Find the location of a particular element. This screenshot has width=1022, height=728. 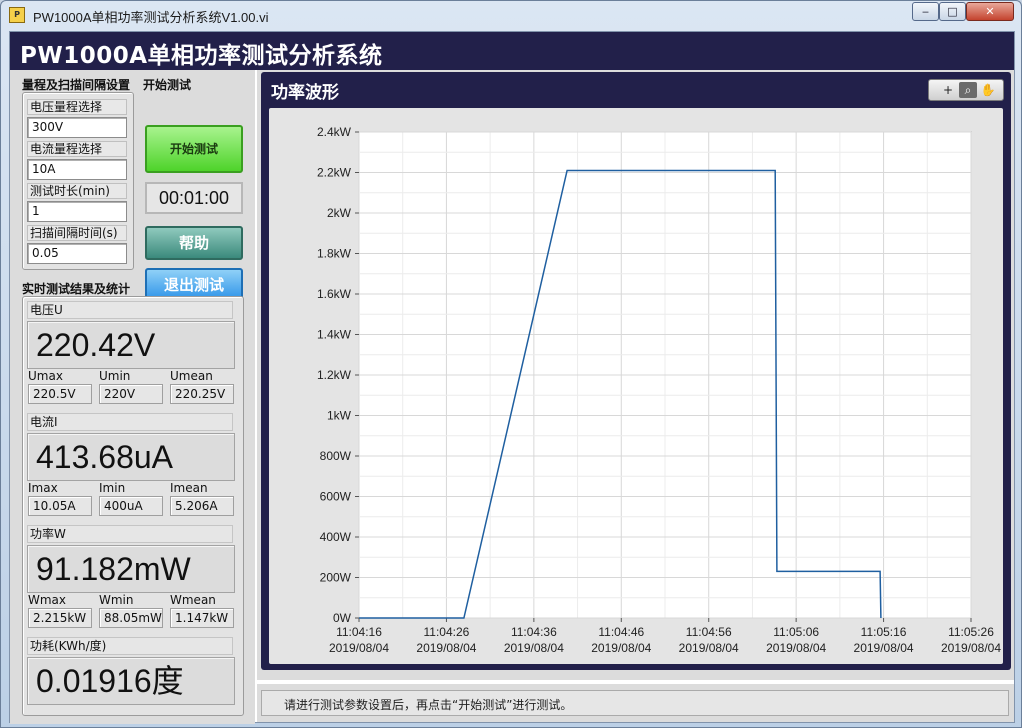

close-button: ✕ is located at coordinates (990, 11).